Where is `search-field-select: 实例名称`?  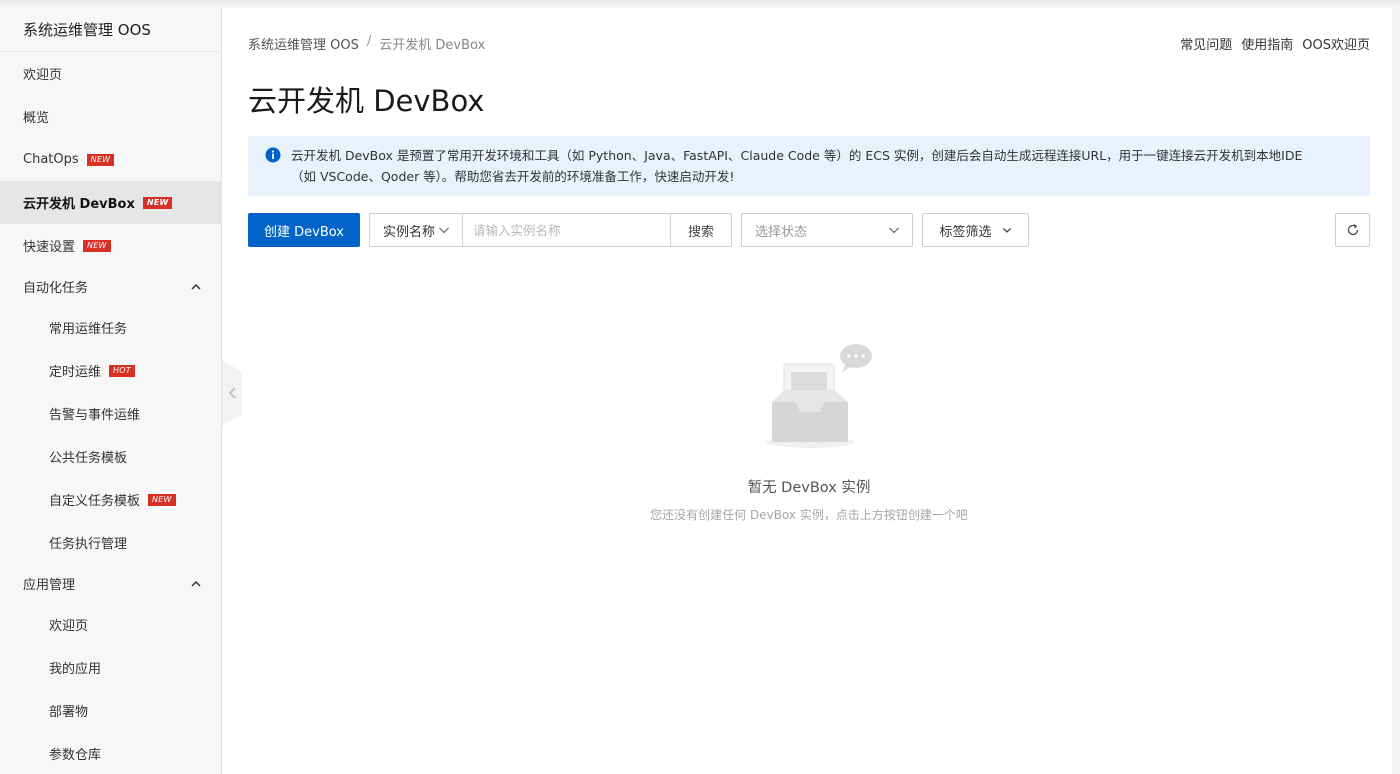 search-field-select: 实例名称 is located at coordinates (415, 230).